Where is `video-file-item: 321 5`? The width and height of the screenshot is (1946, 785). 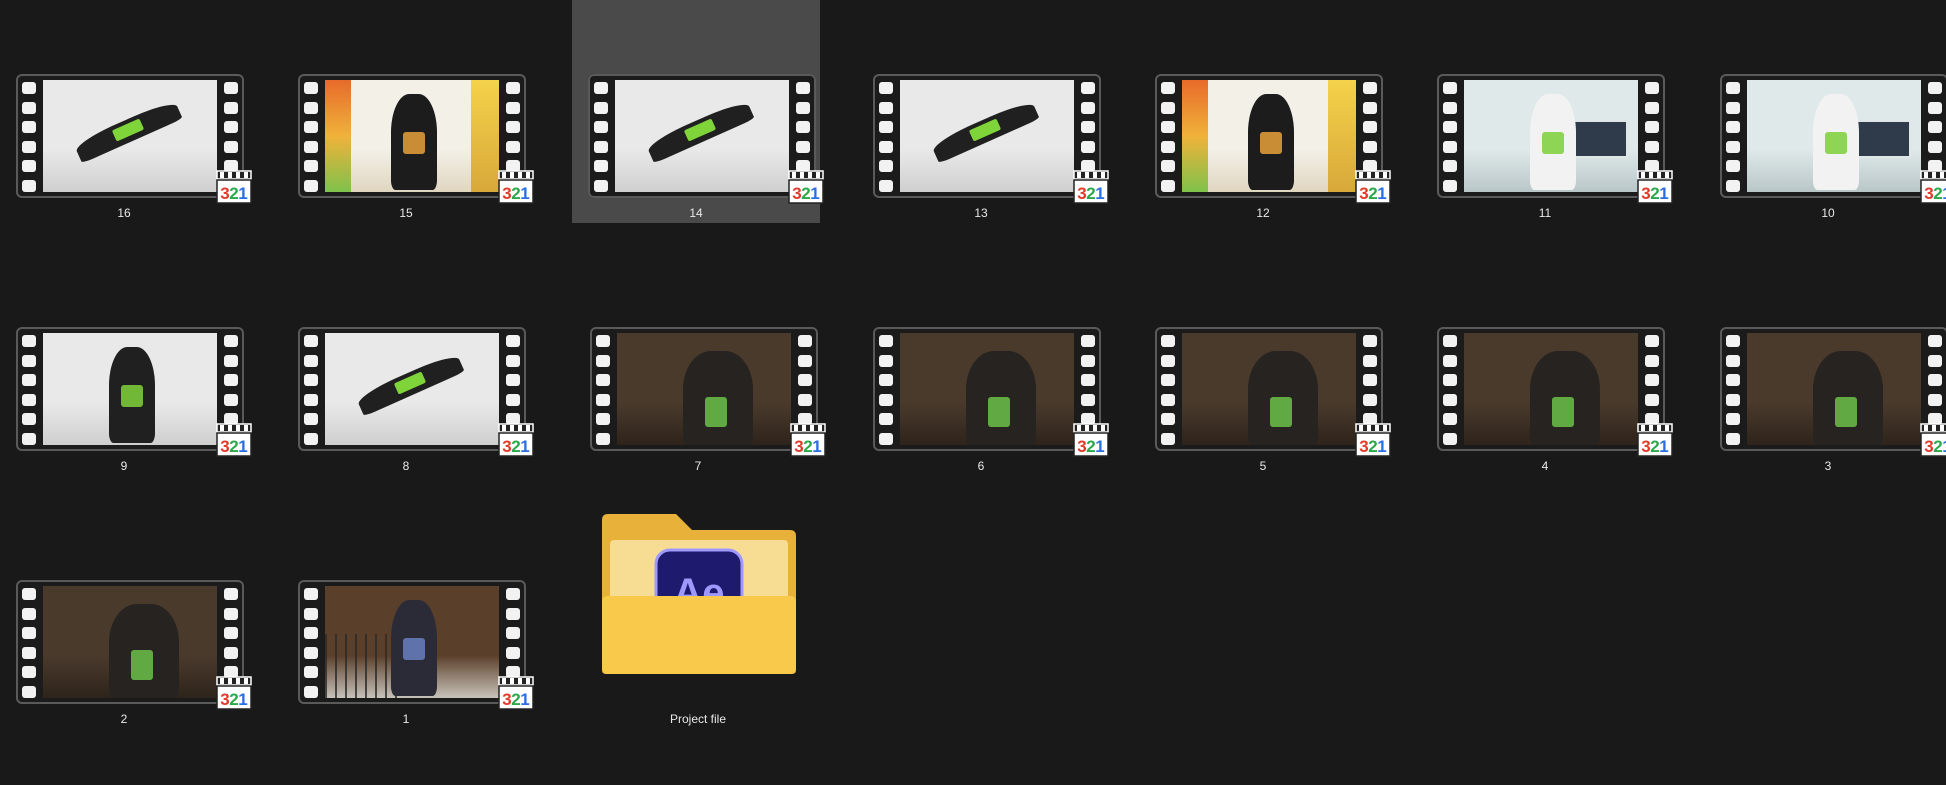 video-file-item: 321 5 is located at coordinates (1265, 364).